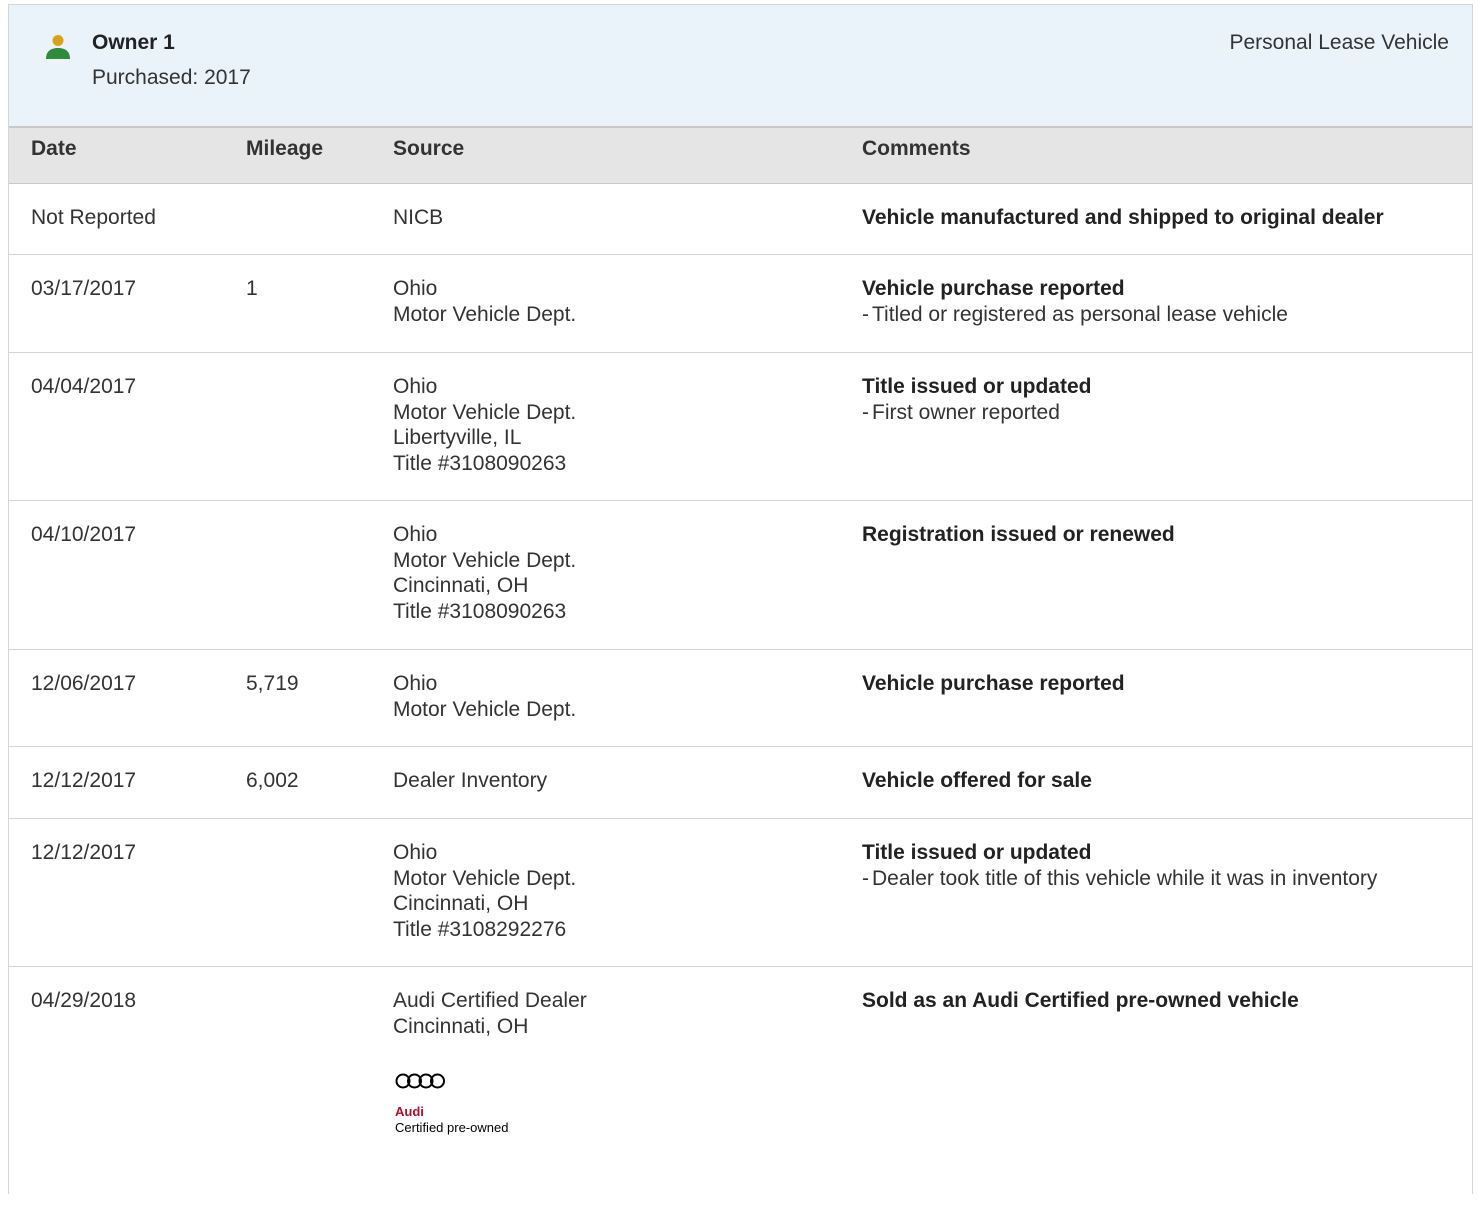 Image resolution: width=1479 pixels, height=1207 pixels. Describe the element at coordinates (916, 148) in the screenshot. I see `column-header-comments: Comments` at that location.